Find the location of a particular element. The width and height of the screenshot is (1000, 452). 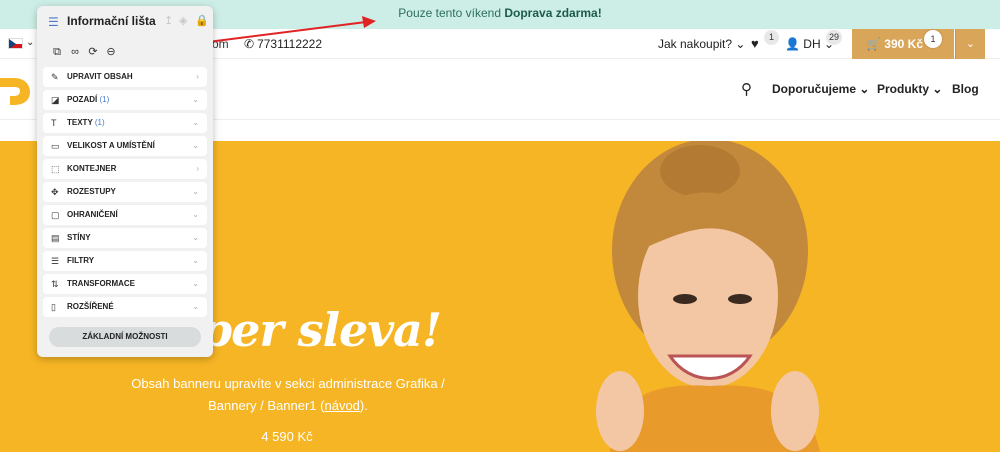

banner-description-line2-start: Bannery / Banner1 ( is located at coordinates (266, 405).